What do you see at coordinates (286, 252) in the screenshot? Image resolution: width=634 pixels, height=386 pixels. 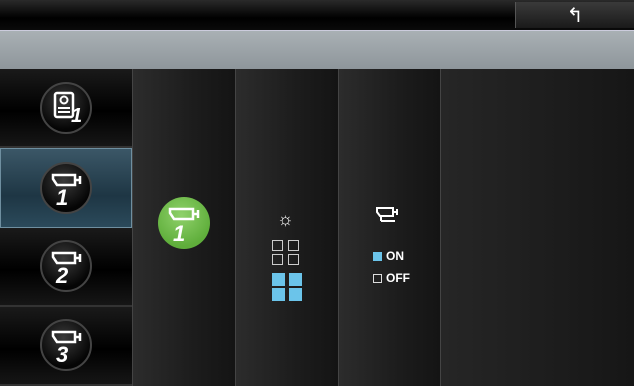 I see `brightness-level-empty` at bounding box center [286, 252].